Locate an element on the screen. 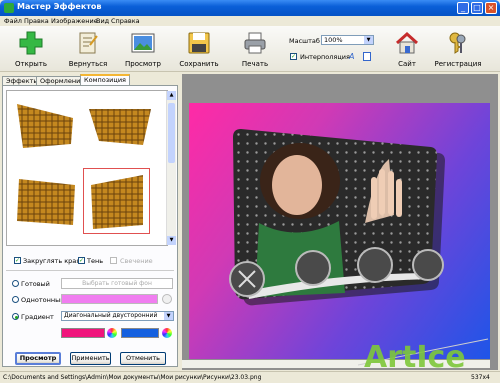  undo-button: Вернуться is located at coordinates (88, 50).